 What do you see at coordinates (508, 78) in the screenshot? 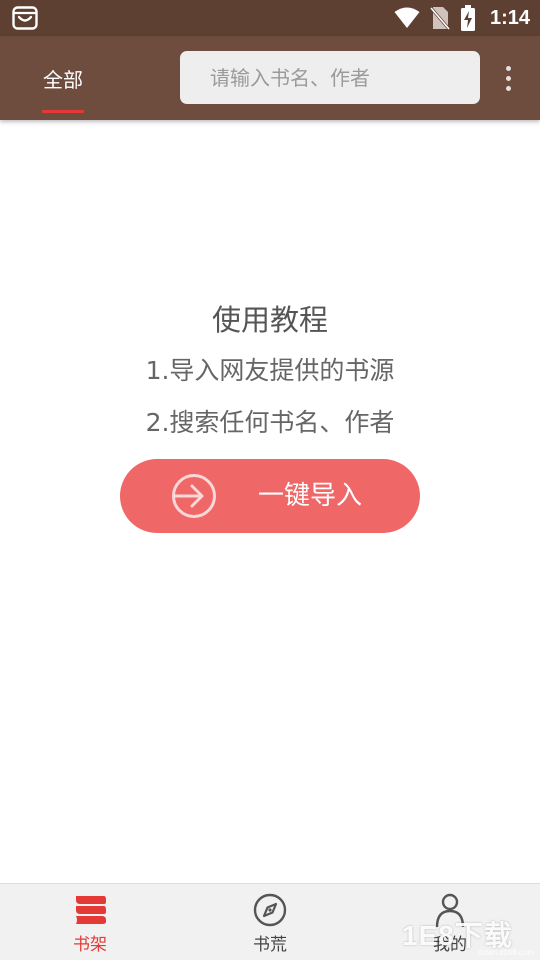
I see `more-vertical-icon` at bounding box center [508, 78].